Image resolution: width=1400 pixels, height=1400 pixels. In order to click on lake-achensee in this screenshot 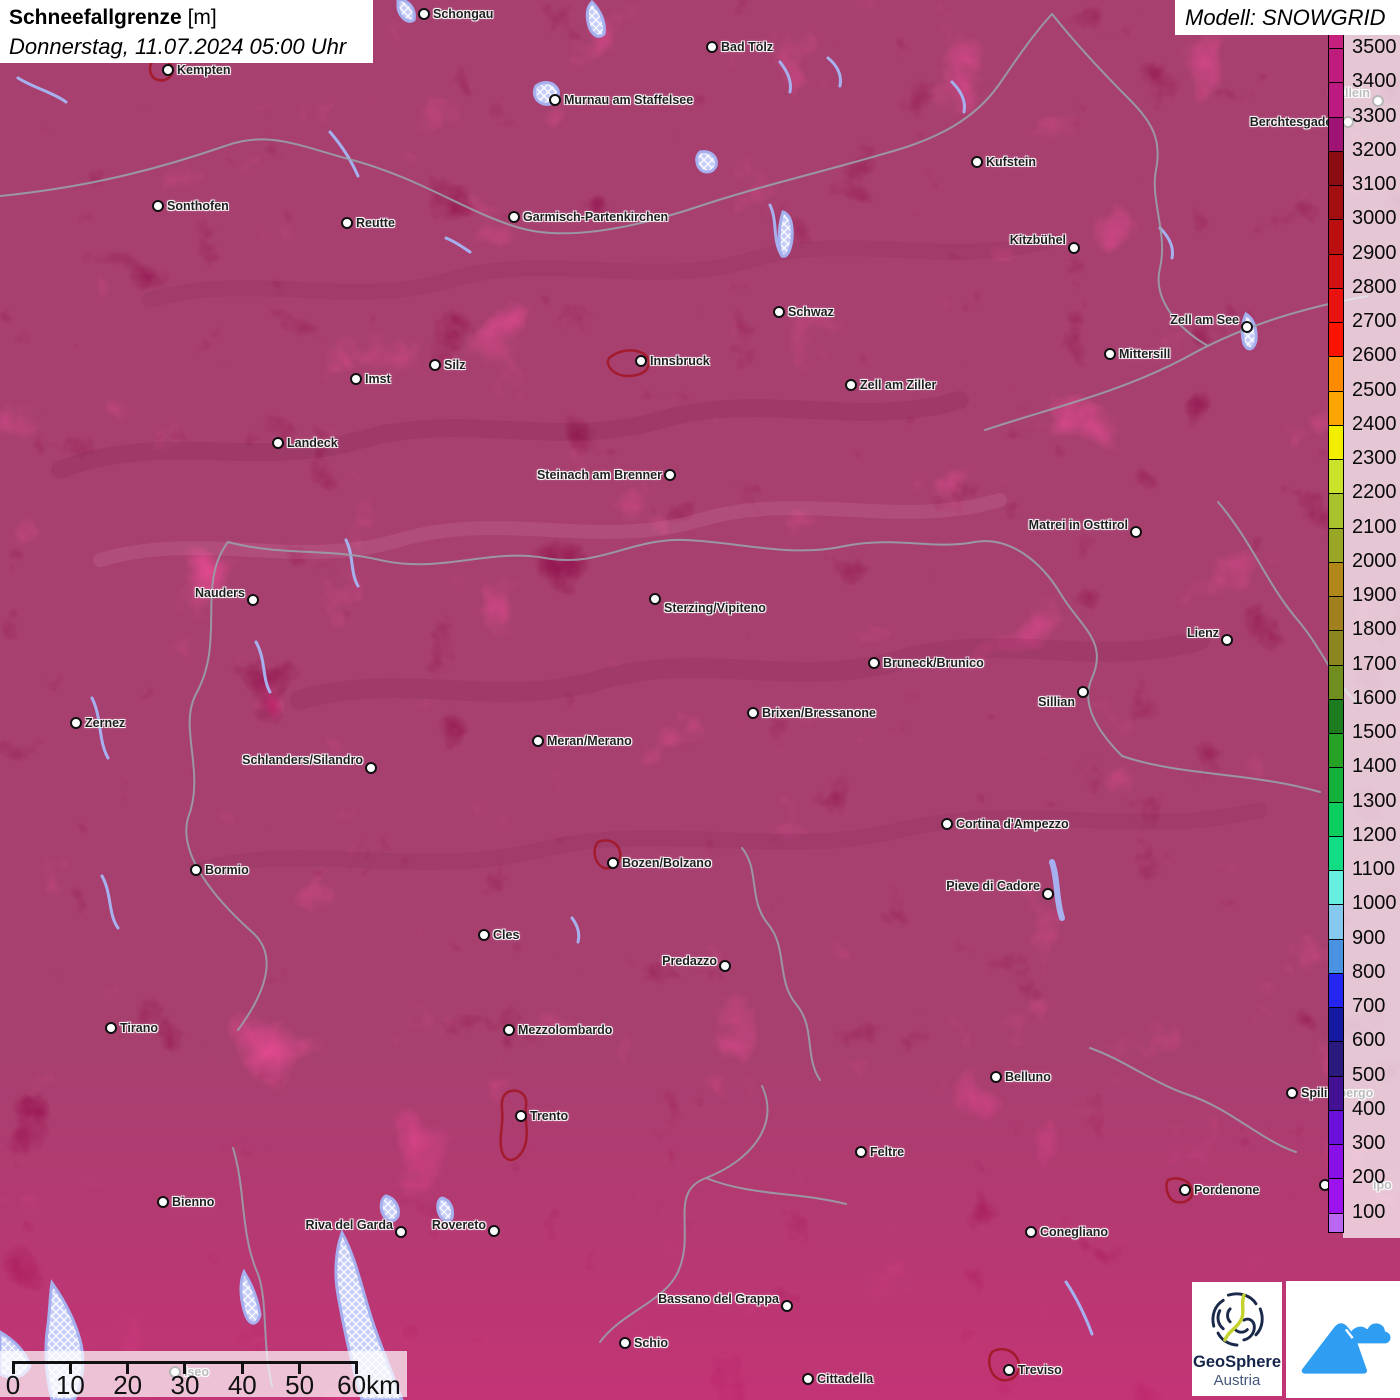, I will do `click(785, 234)`.